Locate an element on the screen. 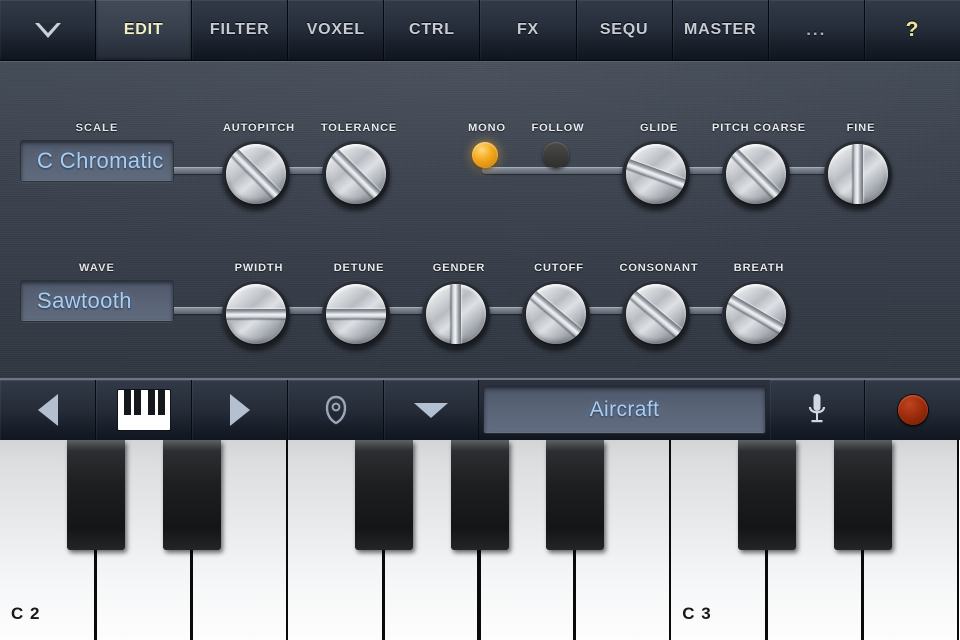  arrow-left-icon is located at coordinates (47, 410).